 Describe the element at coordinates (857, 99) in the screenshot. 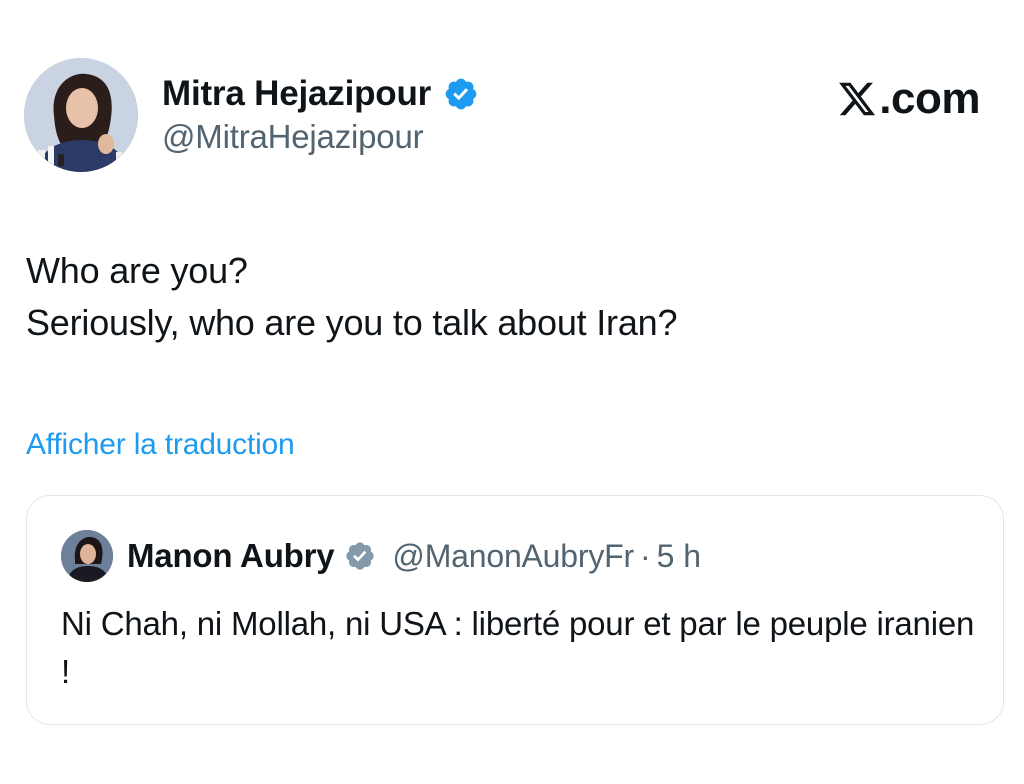

I see `x-logo-icon` at that location.